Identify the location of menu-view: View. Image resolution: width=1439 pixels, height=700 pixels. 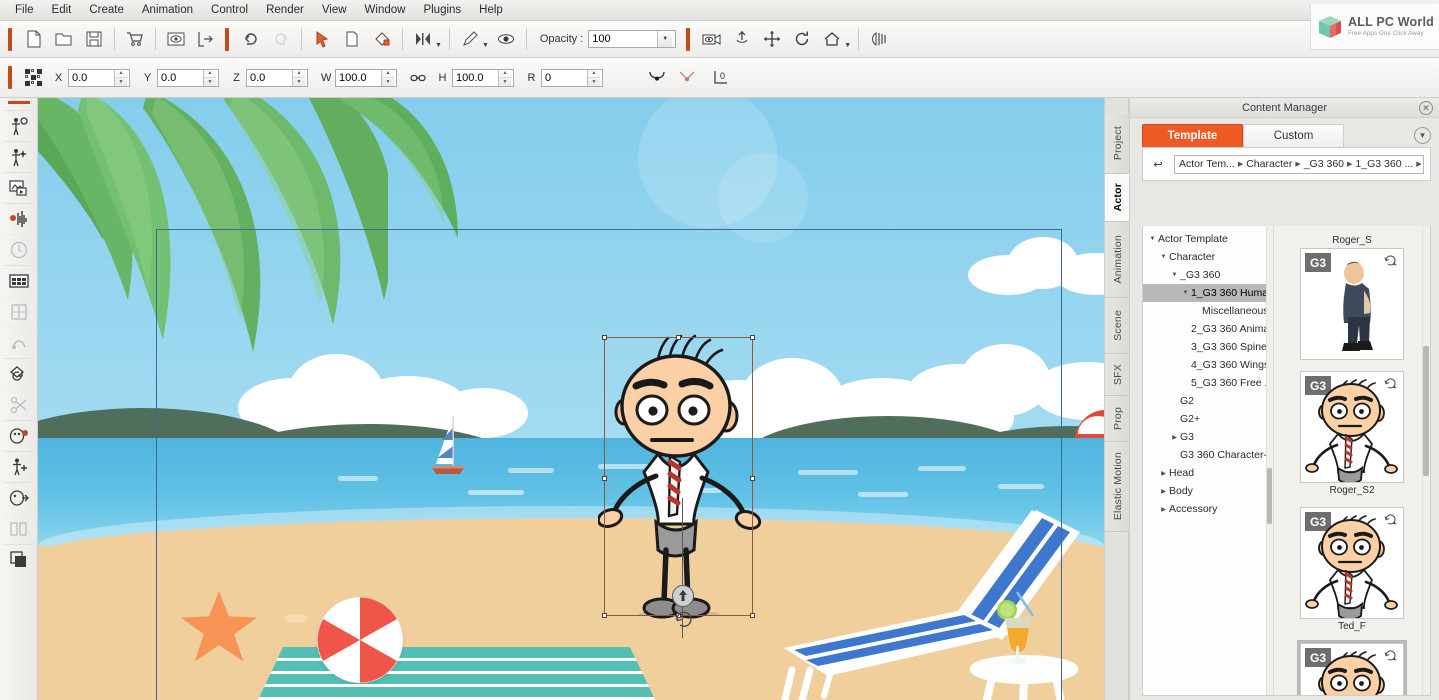
(334, 10).